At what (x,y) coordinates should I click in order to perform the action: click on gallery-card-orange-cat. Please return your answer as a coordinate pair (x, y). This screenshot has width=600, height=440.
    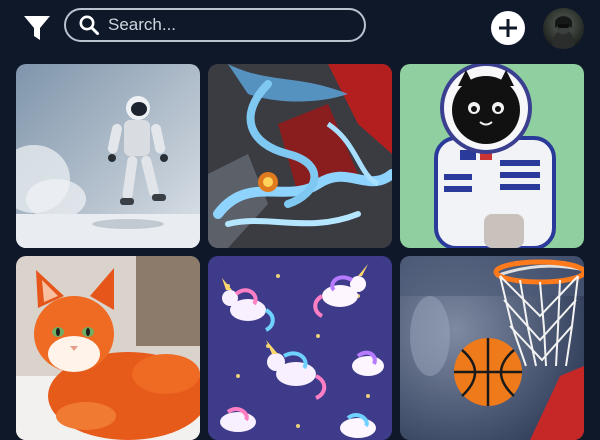
    Looking at the image, I should click on (108, 348).